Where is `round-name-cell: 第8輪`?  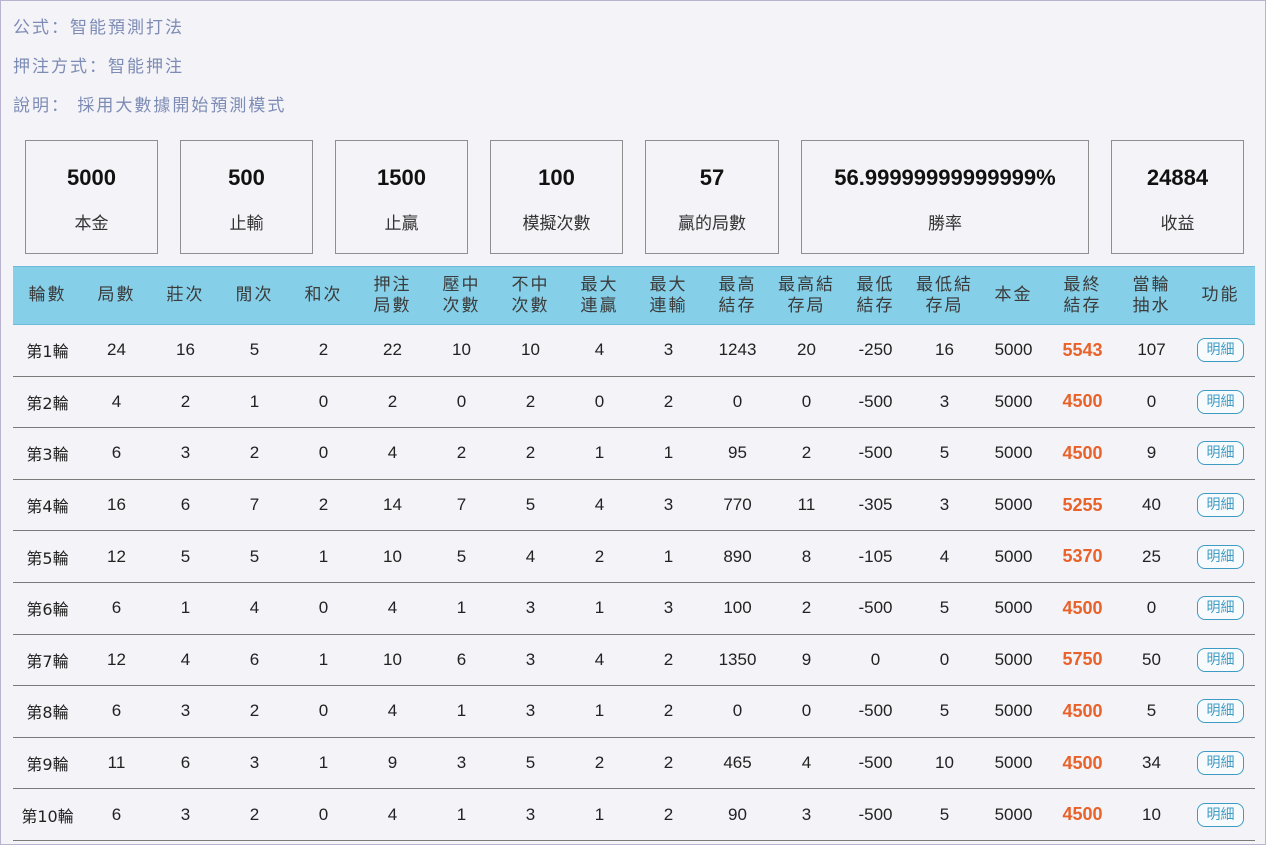
round-name-cell: 第8輪 is located at coordinates (47, 711).